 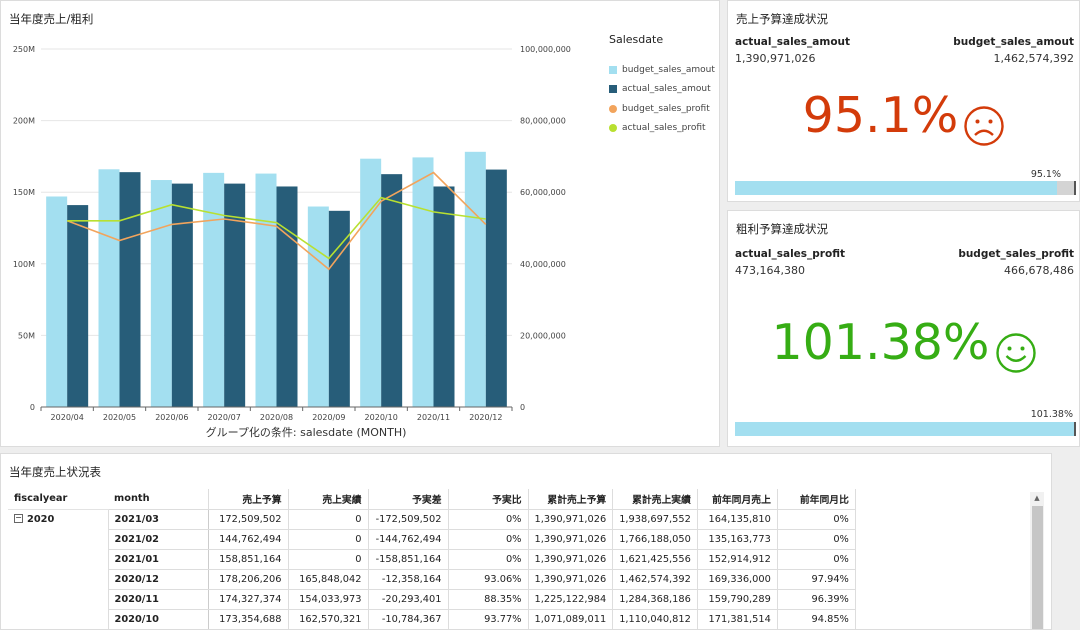 What do you see at coordinates (51, 19) in the screenshot?
I see `chart-title: 当年度売上/粗利` at bounding box center [51, 19].